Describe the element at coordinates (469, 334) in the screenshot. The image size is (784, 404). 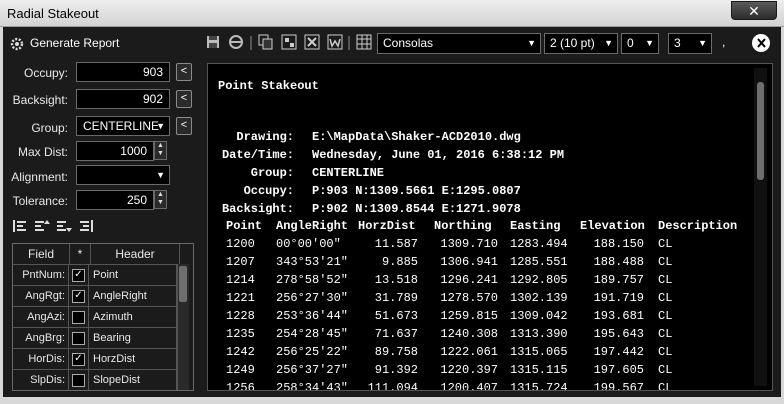
I see `report-cell: 1240.308` at that location.